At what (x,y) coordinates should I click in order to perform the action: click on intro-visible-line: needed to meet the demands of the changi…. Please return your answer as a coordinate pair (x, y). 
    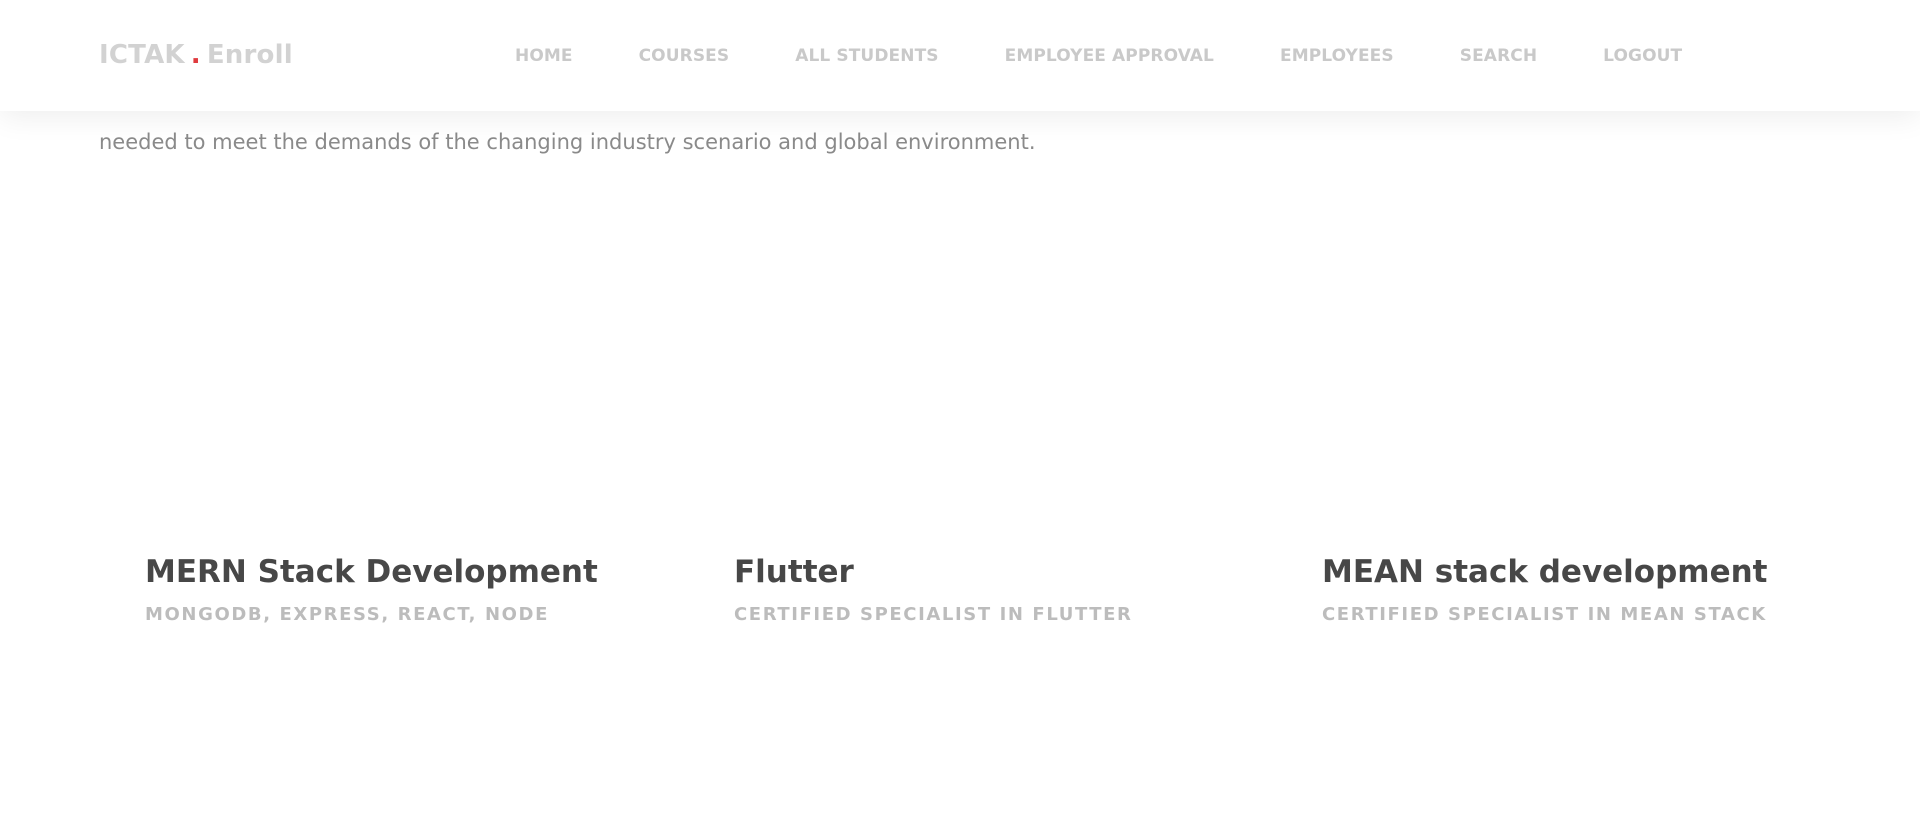
    Looking at the image, I should click on (567, 142).